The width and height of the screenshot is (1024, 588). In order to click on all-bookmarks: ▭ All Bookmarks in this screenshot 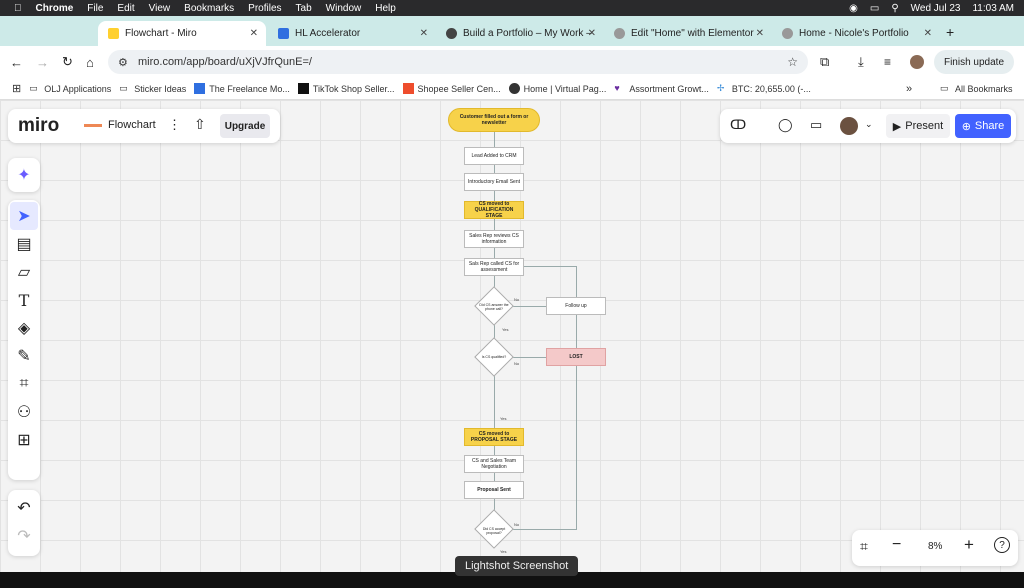, I will do `click(976, 88)`.